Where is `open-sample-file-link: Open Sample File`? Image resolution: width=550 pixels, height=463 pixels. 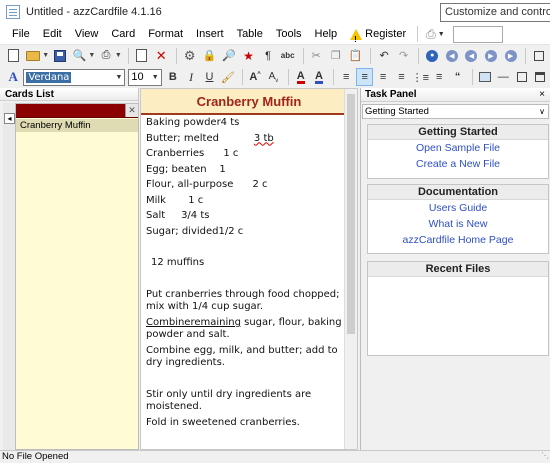 open-sample-file-link: Open Sample File is located at coordinates (458, 148).